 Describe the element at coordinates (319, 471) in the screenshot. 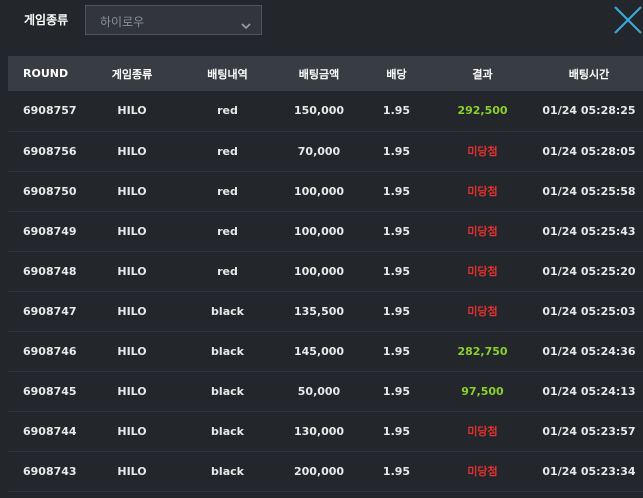

I see `amount-cell: 200,000` at that location.